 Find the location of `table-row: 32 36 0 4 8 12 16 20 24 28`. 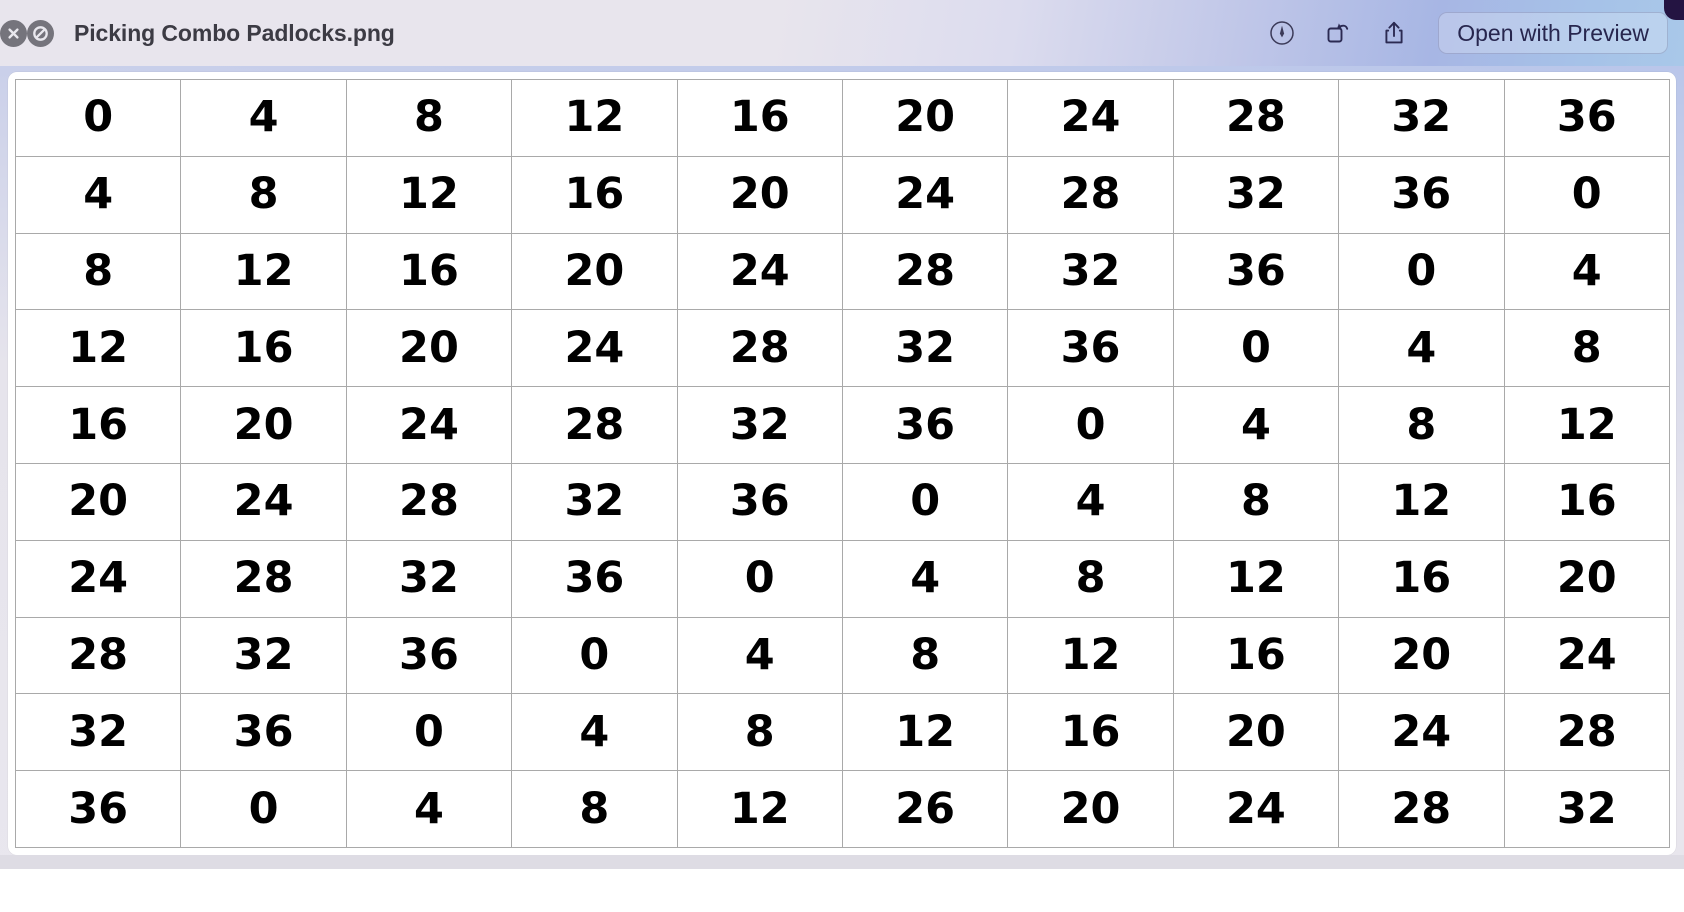

table-row: 32 36 0 4 8 12 16 20 24 28 is located at coordinates (842, 732).